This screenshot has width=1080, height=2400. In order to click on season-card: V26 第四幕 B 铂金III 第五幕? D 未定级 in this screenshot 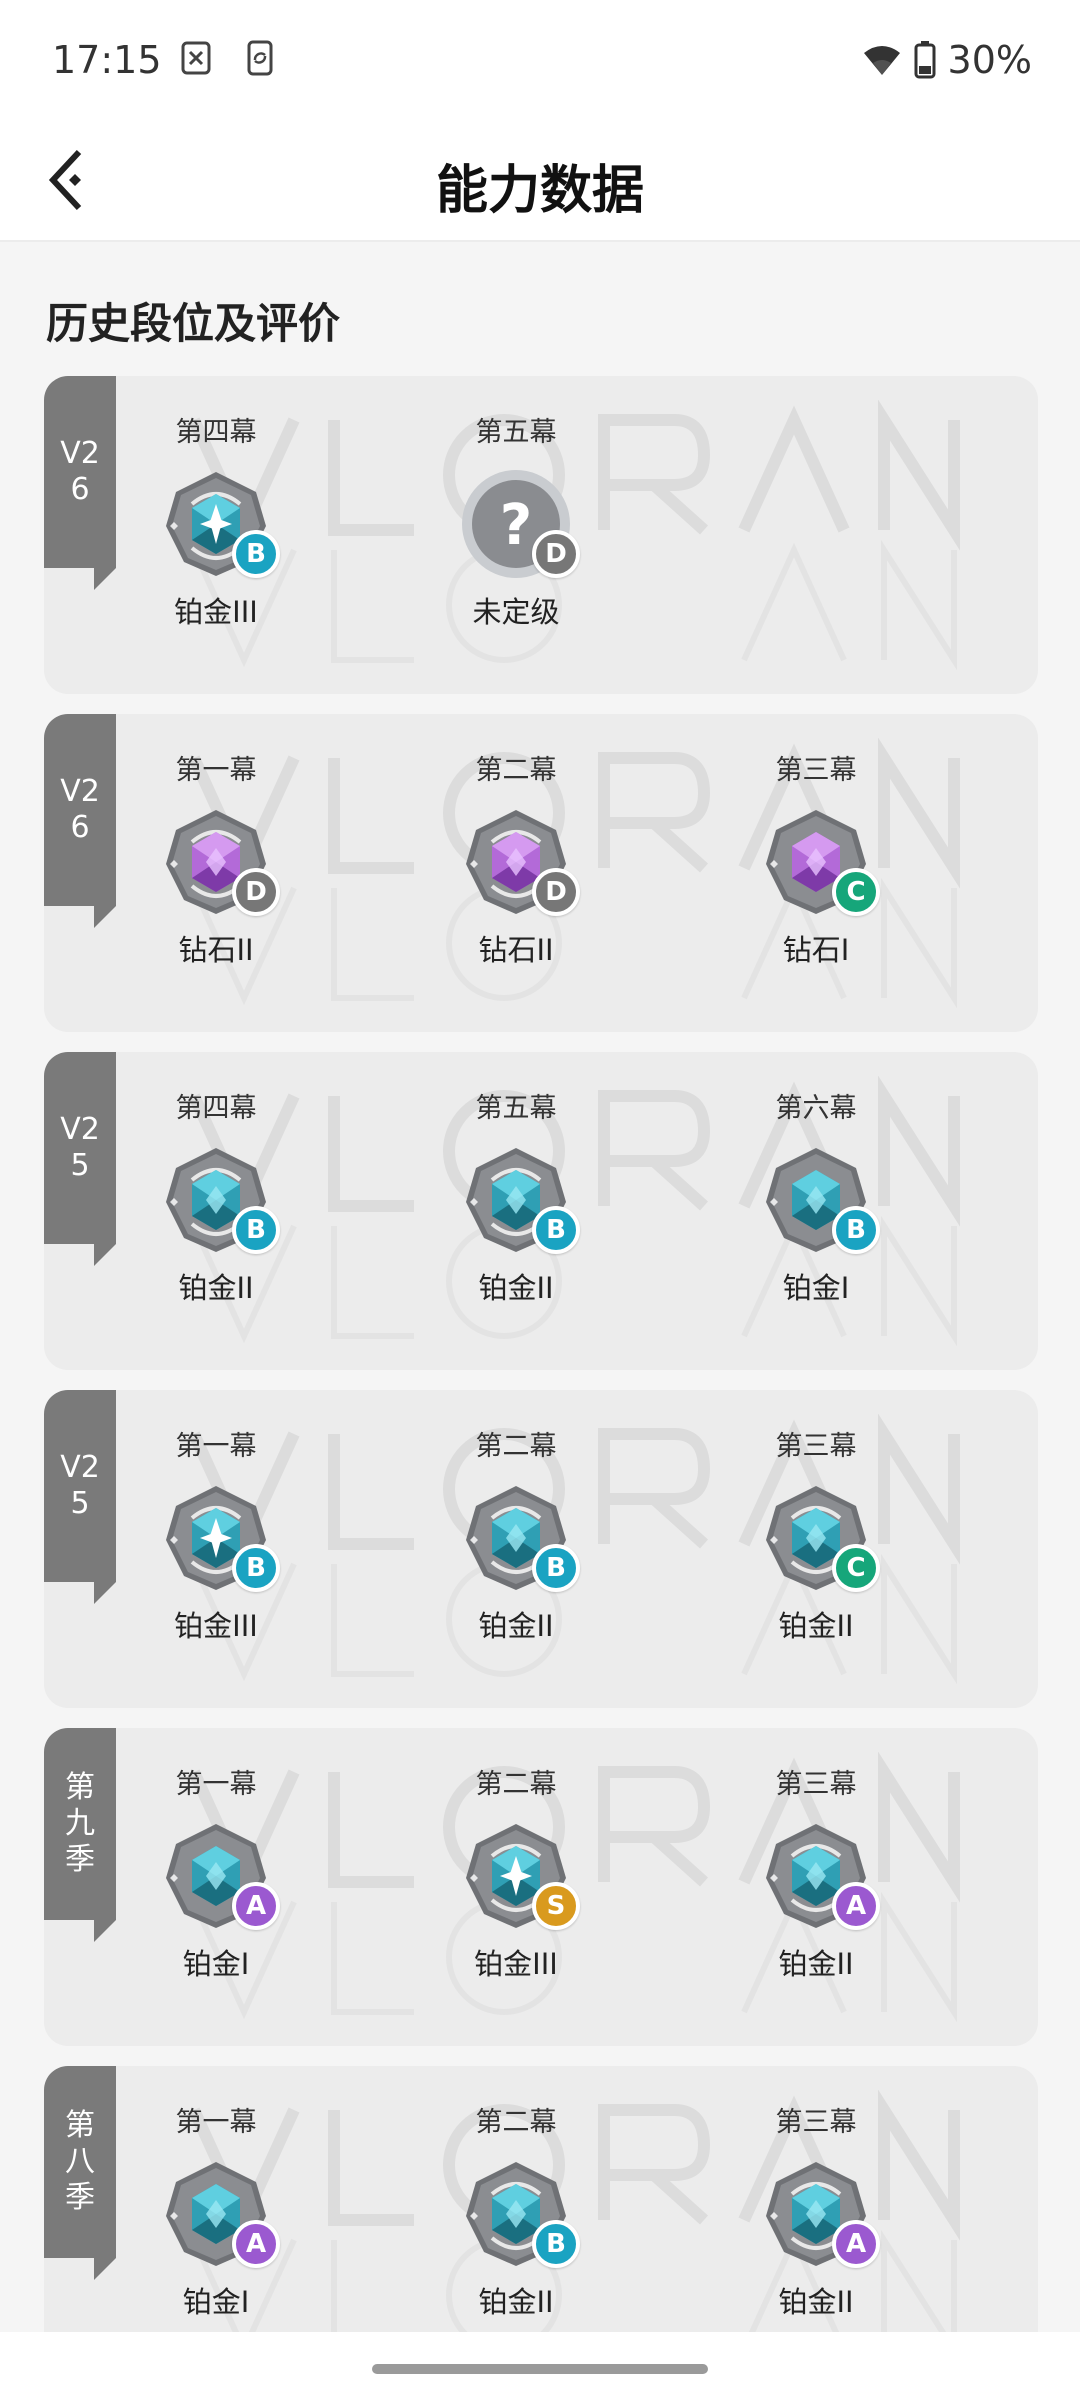, I will do `click(541, 535)`.